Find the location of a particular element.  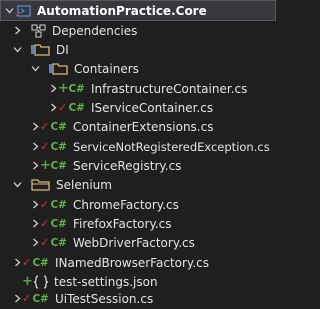

tree-item-dependencies: Dependencies is located at coordinates (142, 30).